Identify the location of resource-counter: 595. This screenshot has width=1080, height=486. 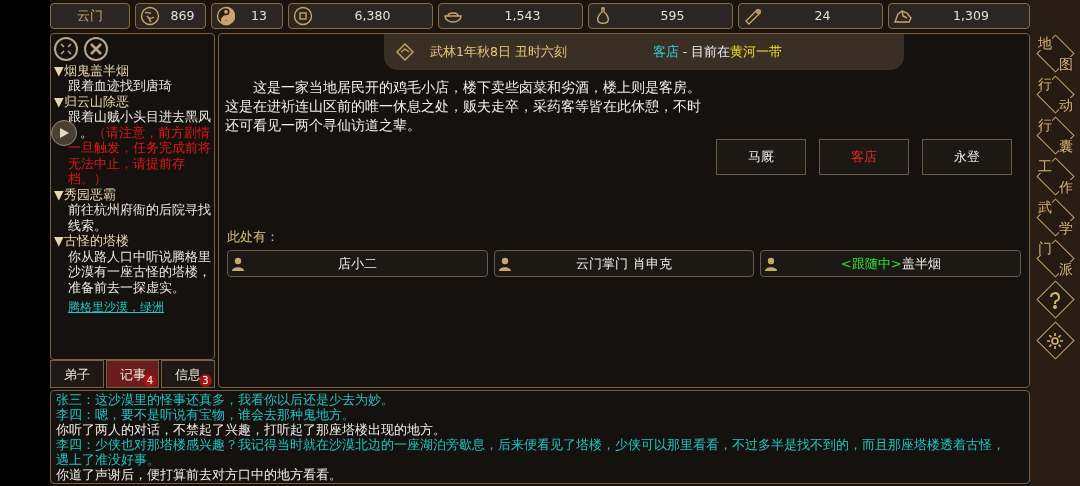
(660, 15).